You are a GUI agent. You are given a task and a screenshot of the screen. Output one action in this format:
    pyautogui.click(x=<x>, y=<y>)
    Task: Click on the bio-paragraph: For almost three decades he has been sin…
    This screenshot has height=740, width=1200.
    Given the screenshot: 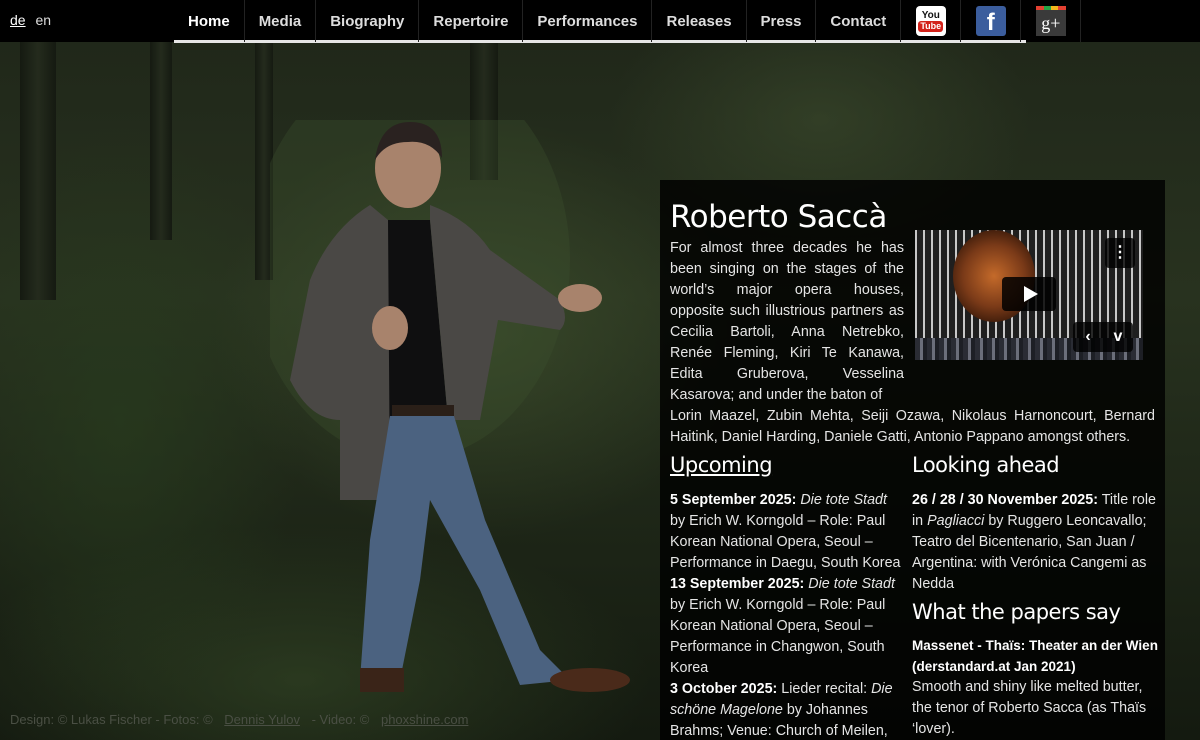 What is the action you would take?
    pyautogui.click(x=787, y=321)
    